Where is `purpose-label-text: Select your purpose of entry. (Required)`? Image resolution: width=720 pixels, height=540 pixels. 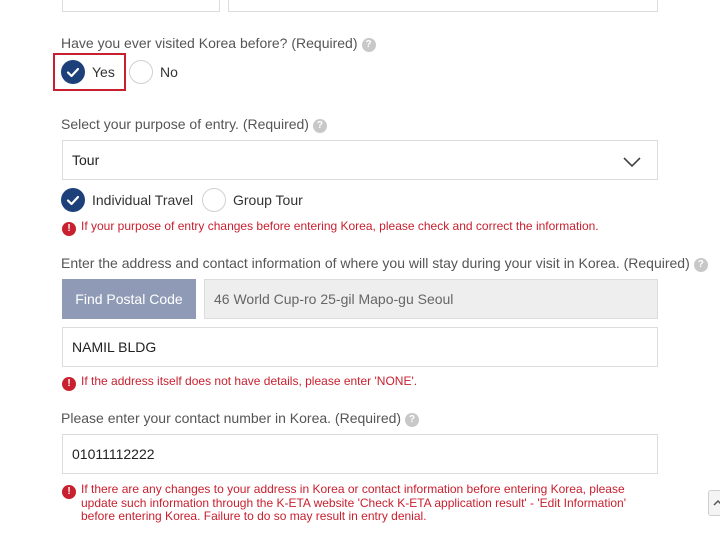
purpose-label-text: Select your purpose of entry. (Required) is located at coordinates (185, 124).